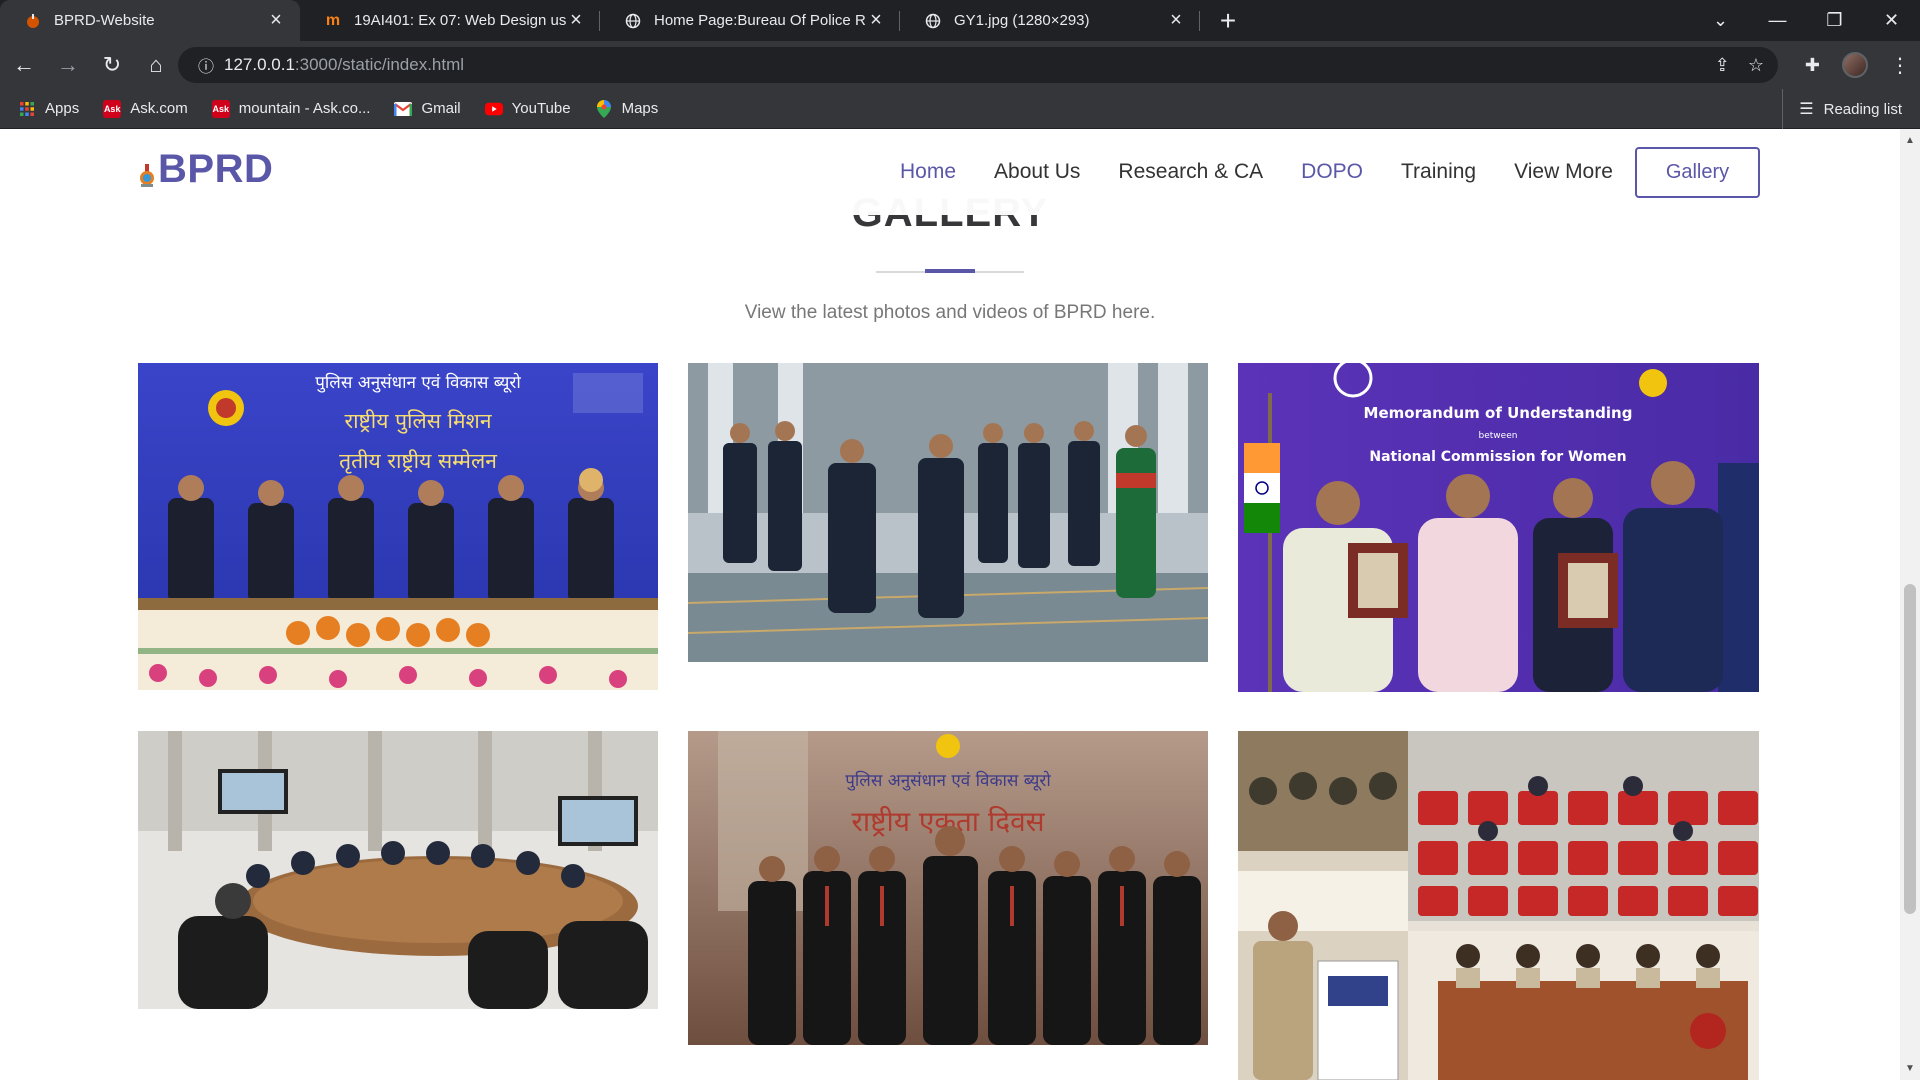 The height and width of the screenshot is (1080, 1920). What do you see at coordinates (1037, 172) in the screenshot?
I see `nav-about-us: About Us` at bounding box center [1037, 172].